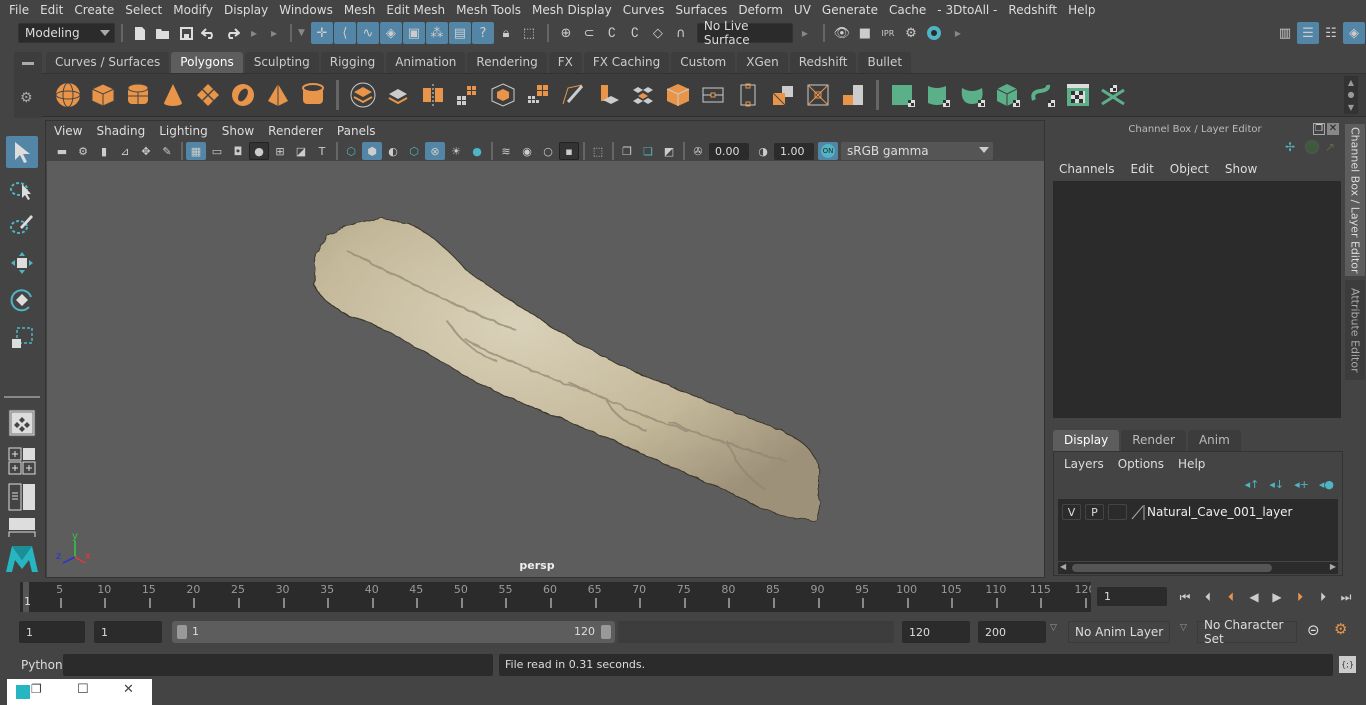 The image size is (1366, 705). I want to click on auto-key-icon: ⊝, so click(1313, 630).